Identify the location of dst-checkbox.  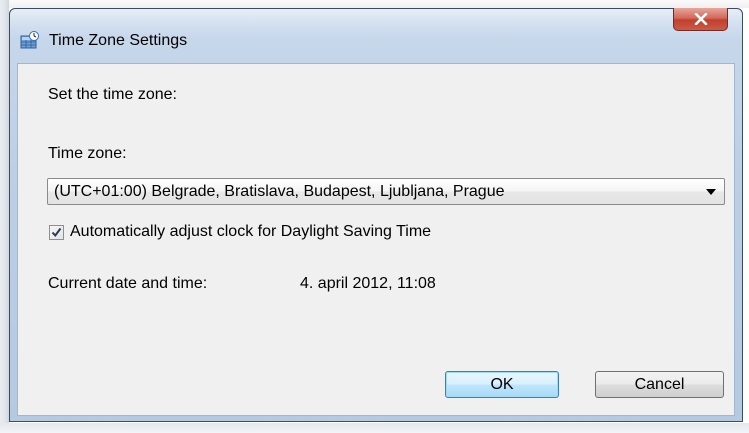
(56, 232).